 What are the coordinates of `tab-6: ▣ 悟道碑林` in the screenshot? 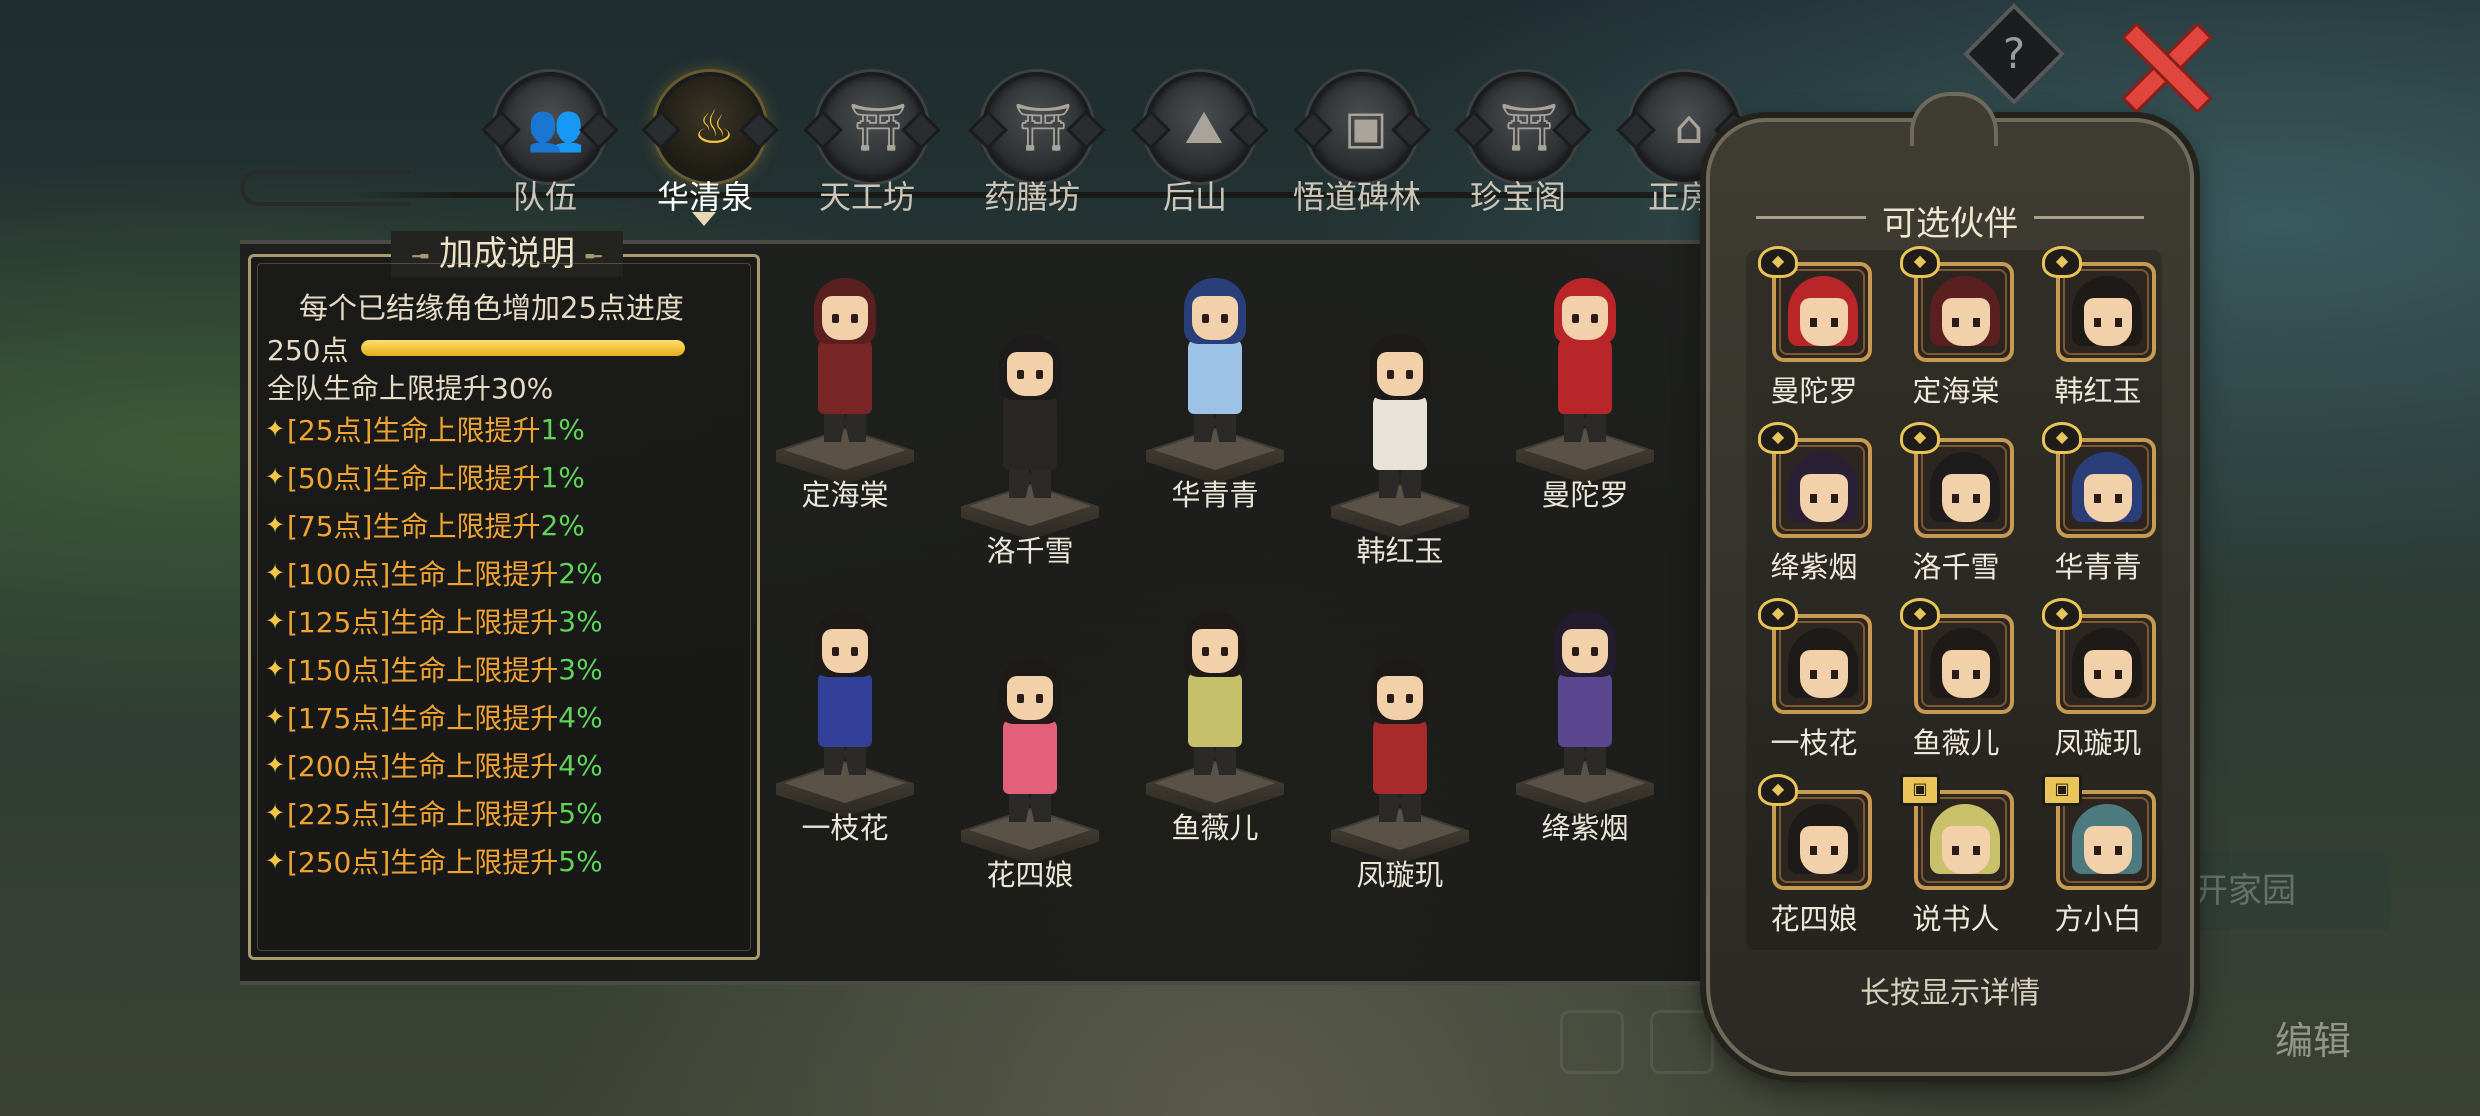 It's located at (1357, 149).